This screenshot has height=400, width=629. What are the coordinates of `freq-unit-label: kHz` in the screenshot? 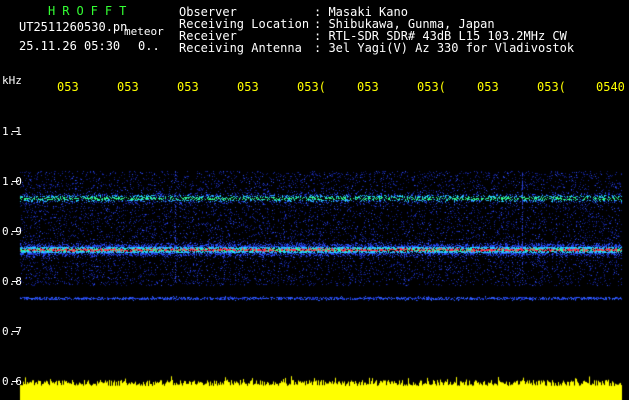 It's located at (12, 80).